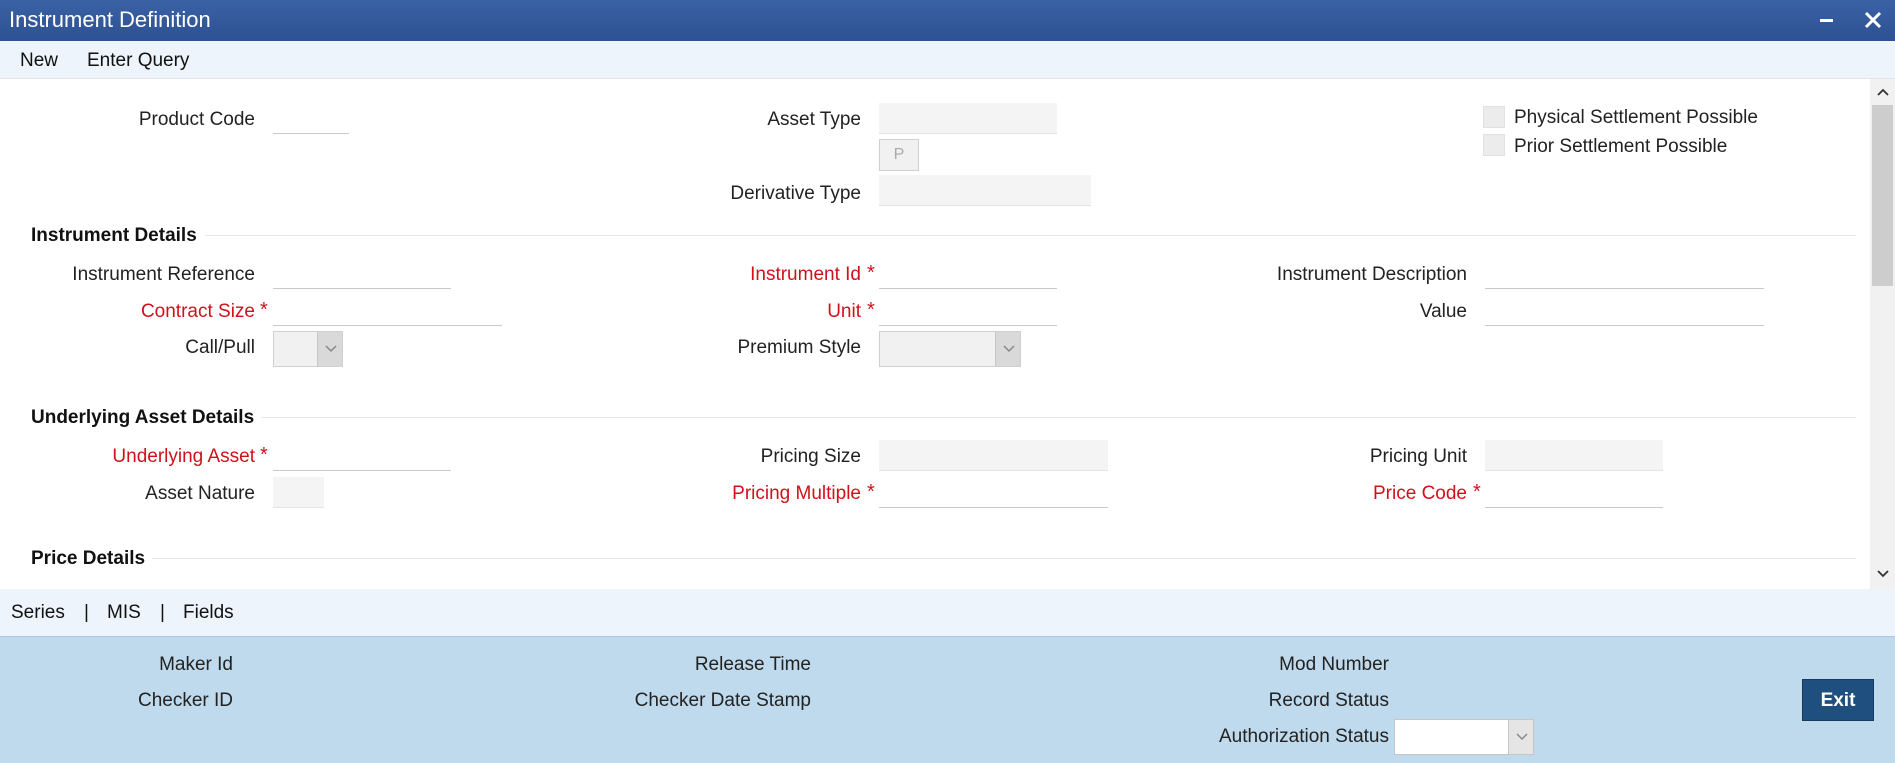  What do you see at coordinates (1882, 93) in the screenshot?
I see `scroll-up-icon` at bounding box center [1882, 93].